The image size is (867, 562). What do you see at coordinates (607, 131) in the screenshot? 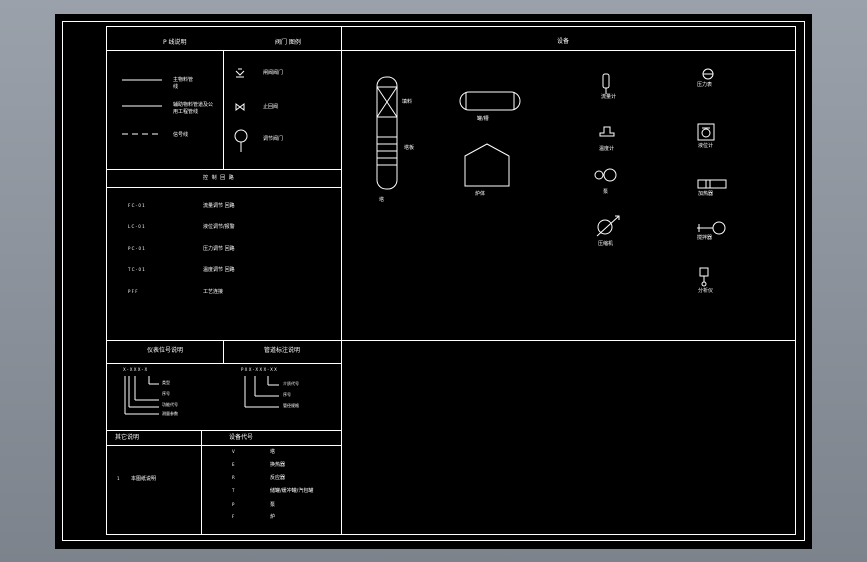
I see `thermometer-icon` at bounding box center [607, 131].